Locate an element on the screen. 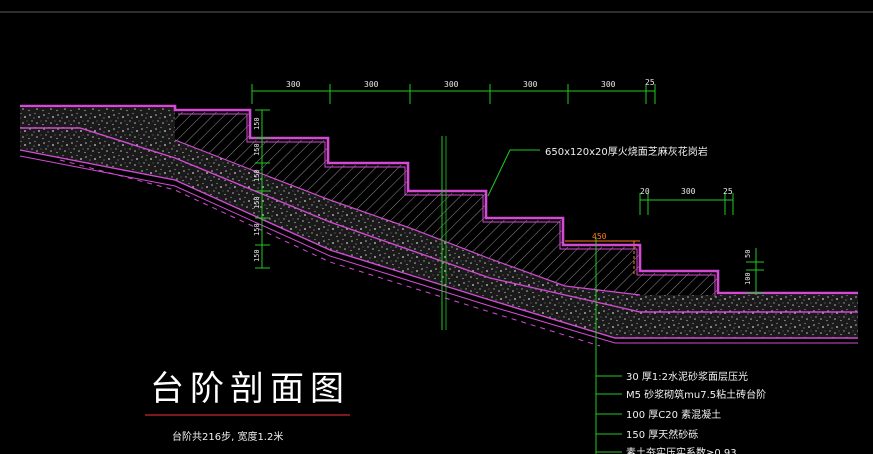  right-dim-1: 50 is located at coordinates (748, 254).